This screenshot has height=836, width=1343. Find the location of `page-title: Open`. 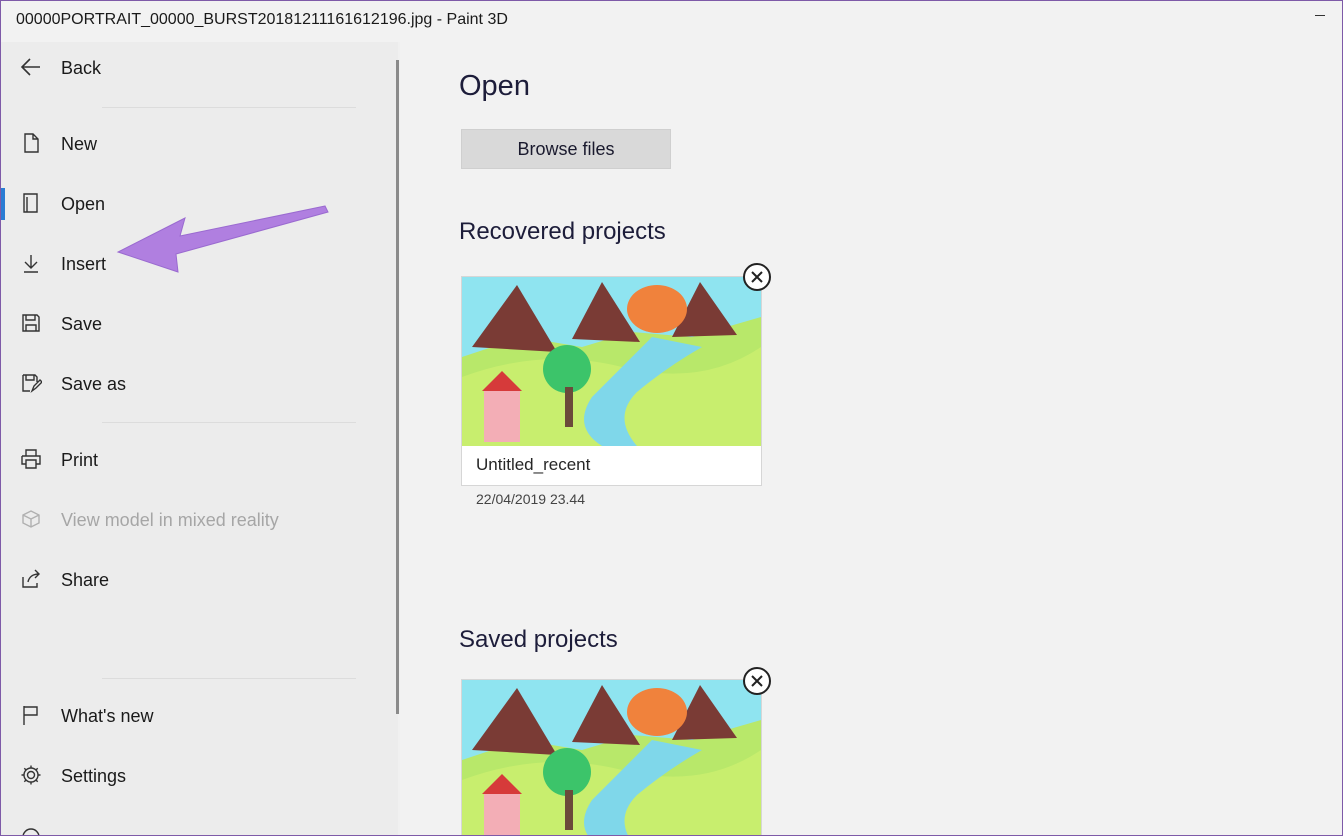

page-title: Open is located at coordinates (494, 86).